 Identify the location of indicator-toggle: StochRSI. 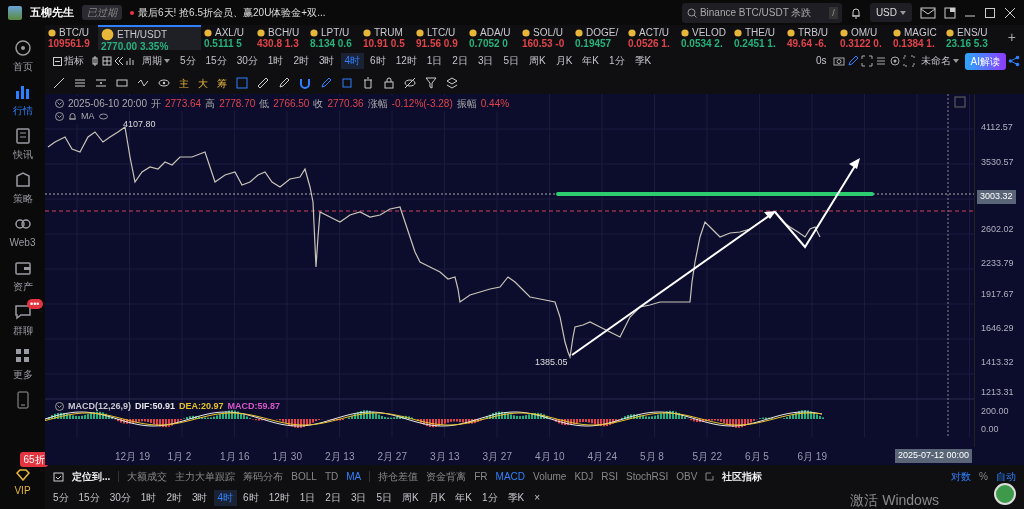
(647, 476).